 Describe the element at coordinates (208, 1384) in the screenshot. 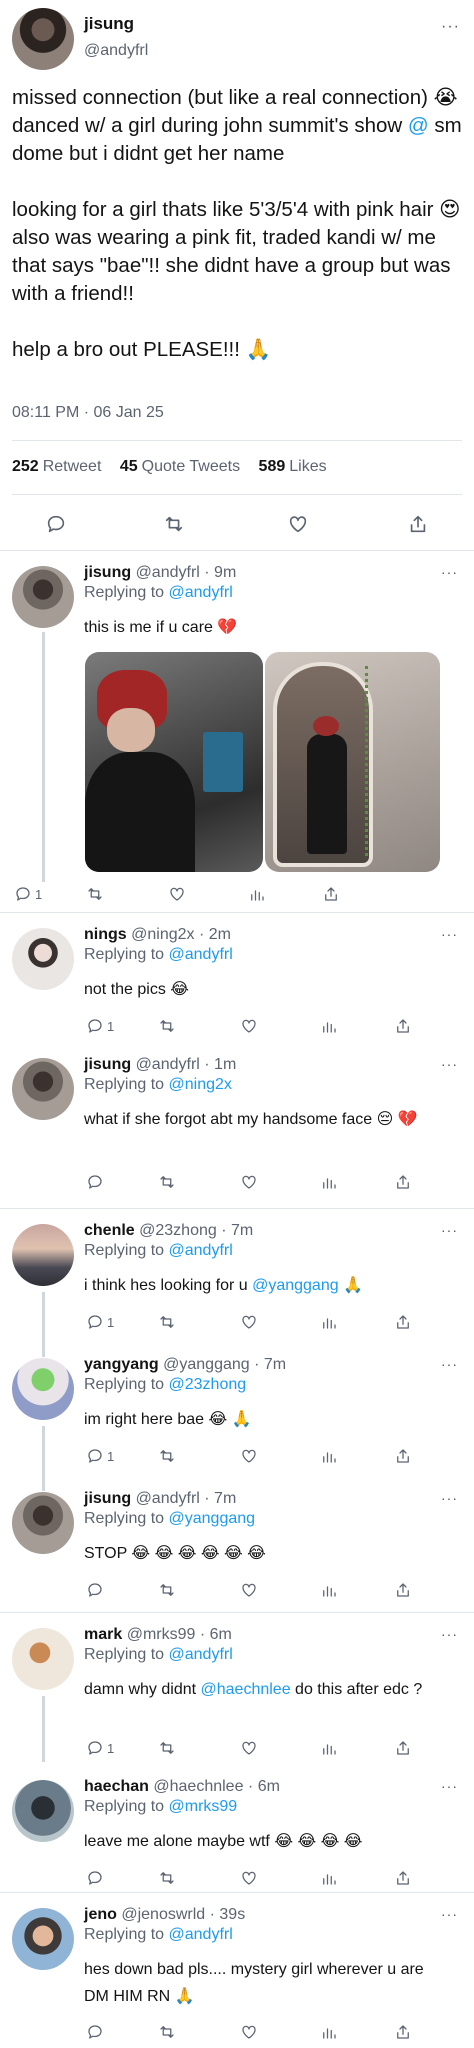

I see `replying-to-link: @23zhong` at that location.